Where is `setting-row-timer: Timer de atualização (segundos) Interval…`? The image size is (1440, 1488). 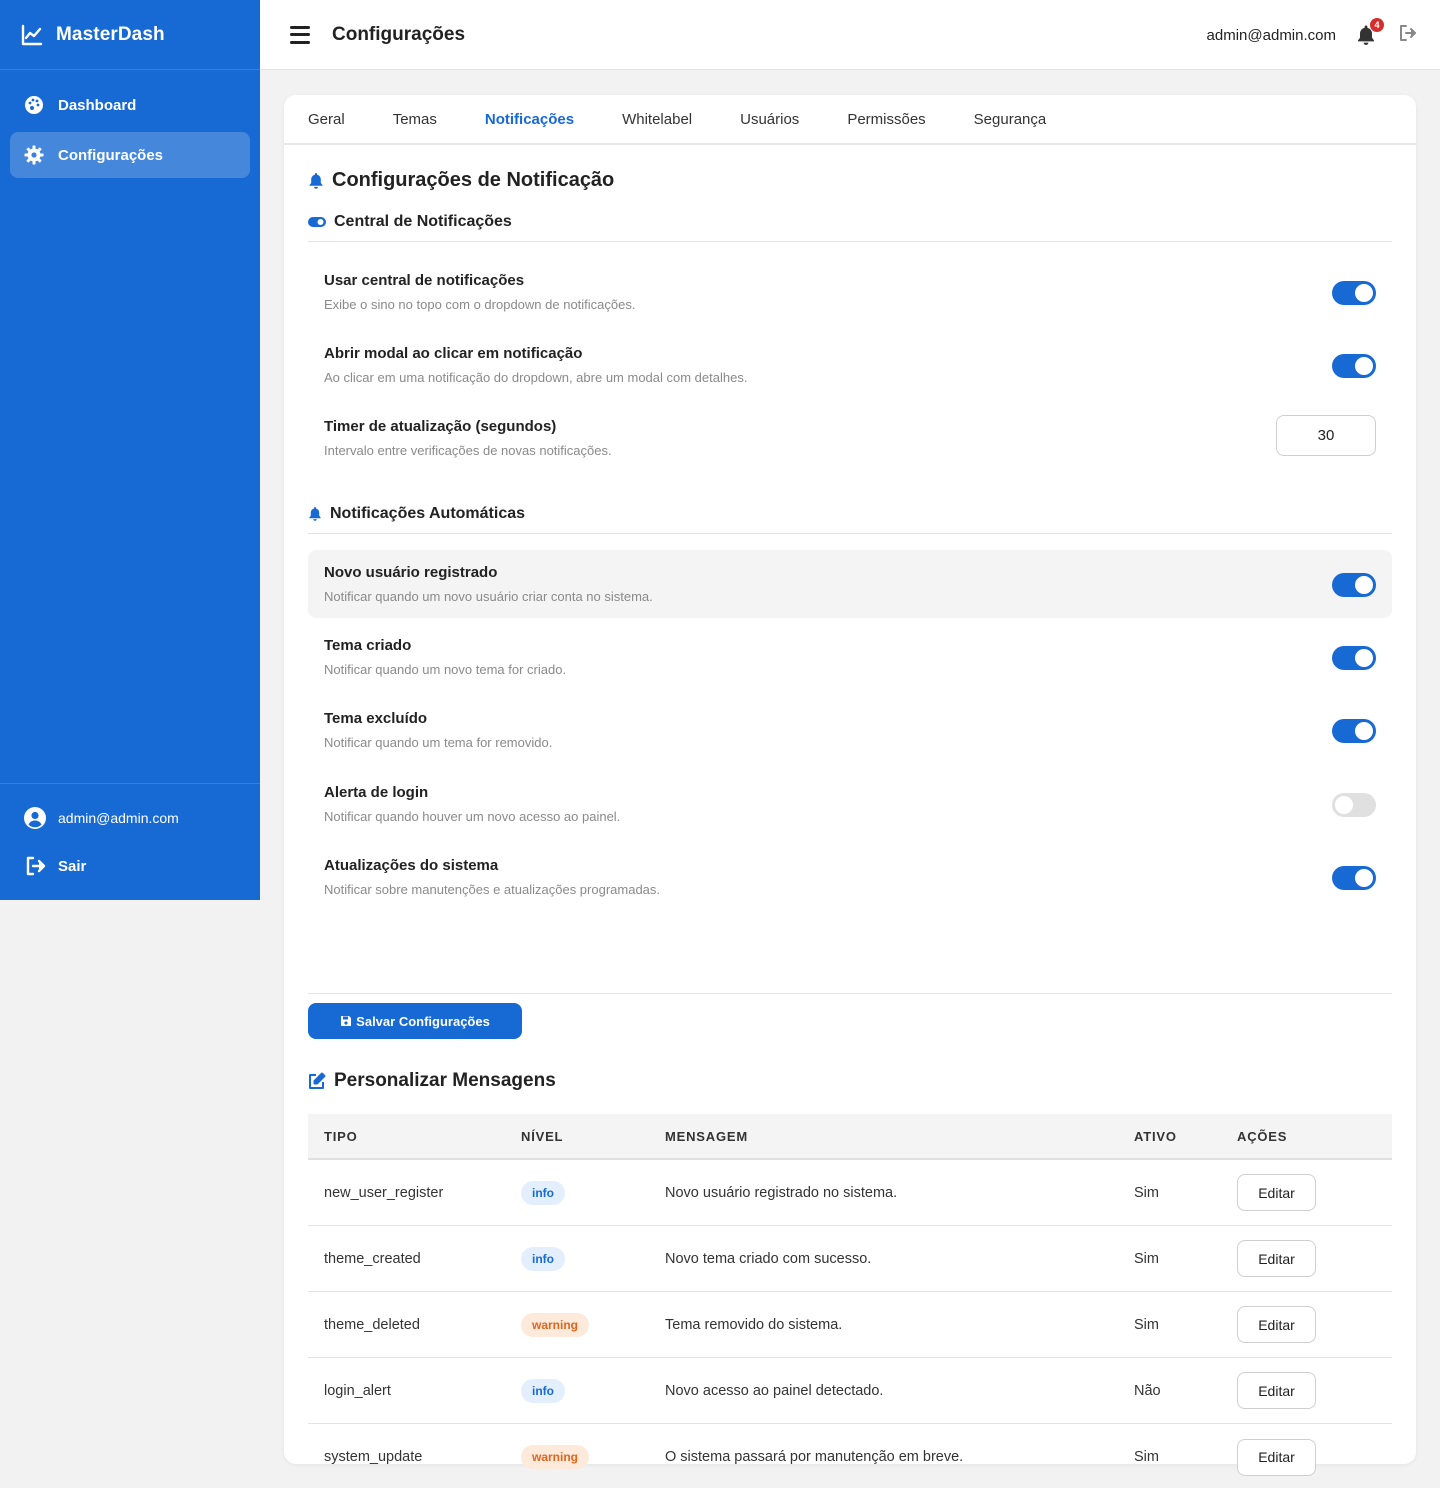 setting-row-timer: Timer de atualização (segundos) Interval… is located at coordinates (850, 438).